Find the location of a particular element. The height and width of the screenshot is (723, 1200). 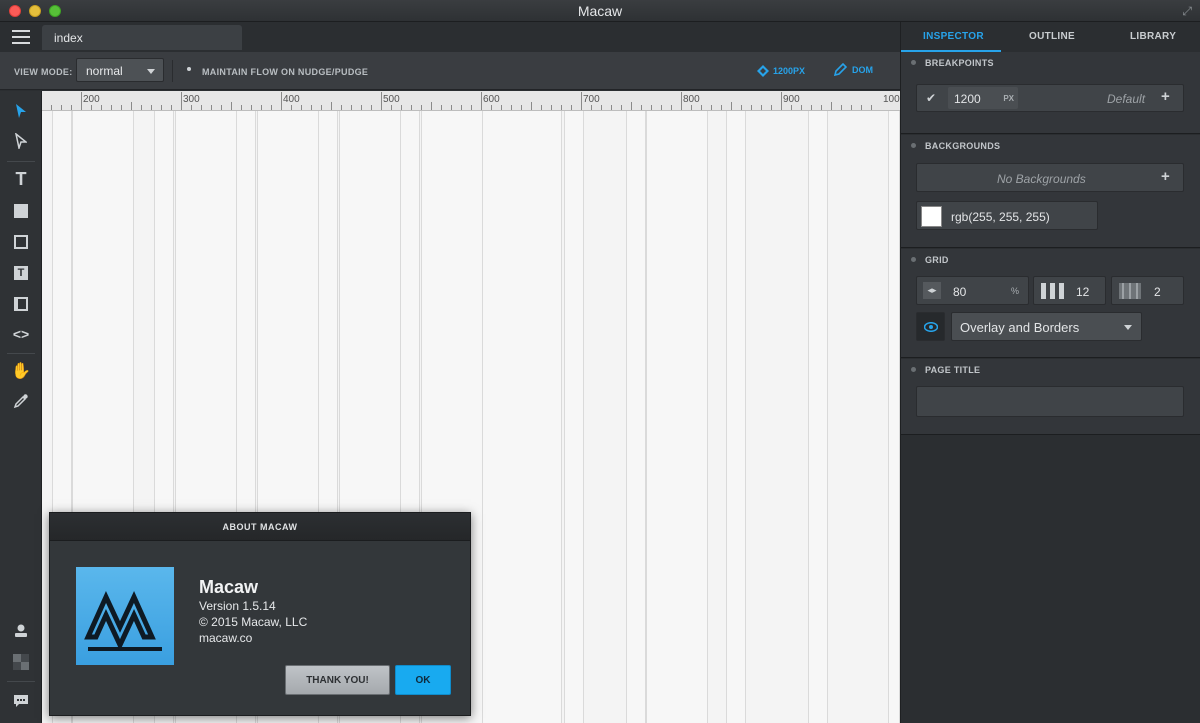

horizontal-ruler: 200 300 400 500 600 700 800 900 1000 is located at coordinates (471, 101).